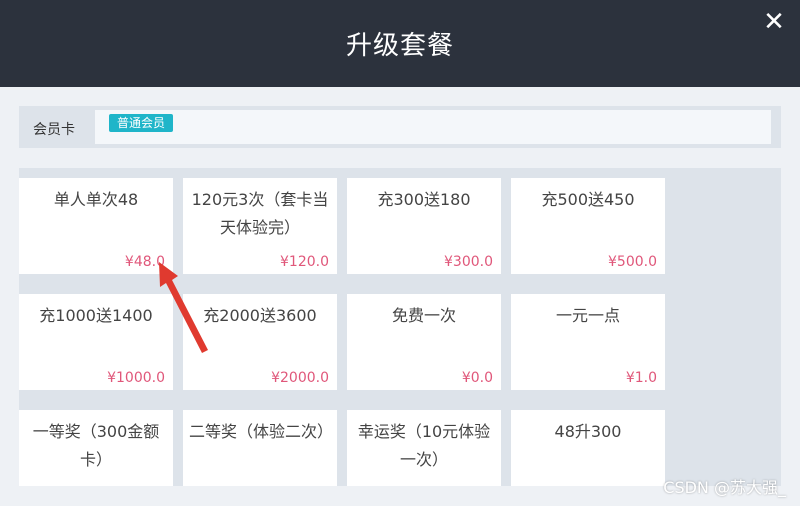  Describe the element at coordinates (260, 448) in the screenshot. I see `package-card: 二等奖（体验二次）` at that location.